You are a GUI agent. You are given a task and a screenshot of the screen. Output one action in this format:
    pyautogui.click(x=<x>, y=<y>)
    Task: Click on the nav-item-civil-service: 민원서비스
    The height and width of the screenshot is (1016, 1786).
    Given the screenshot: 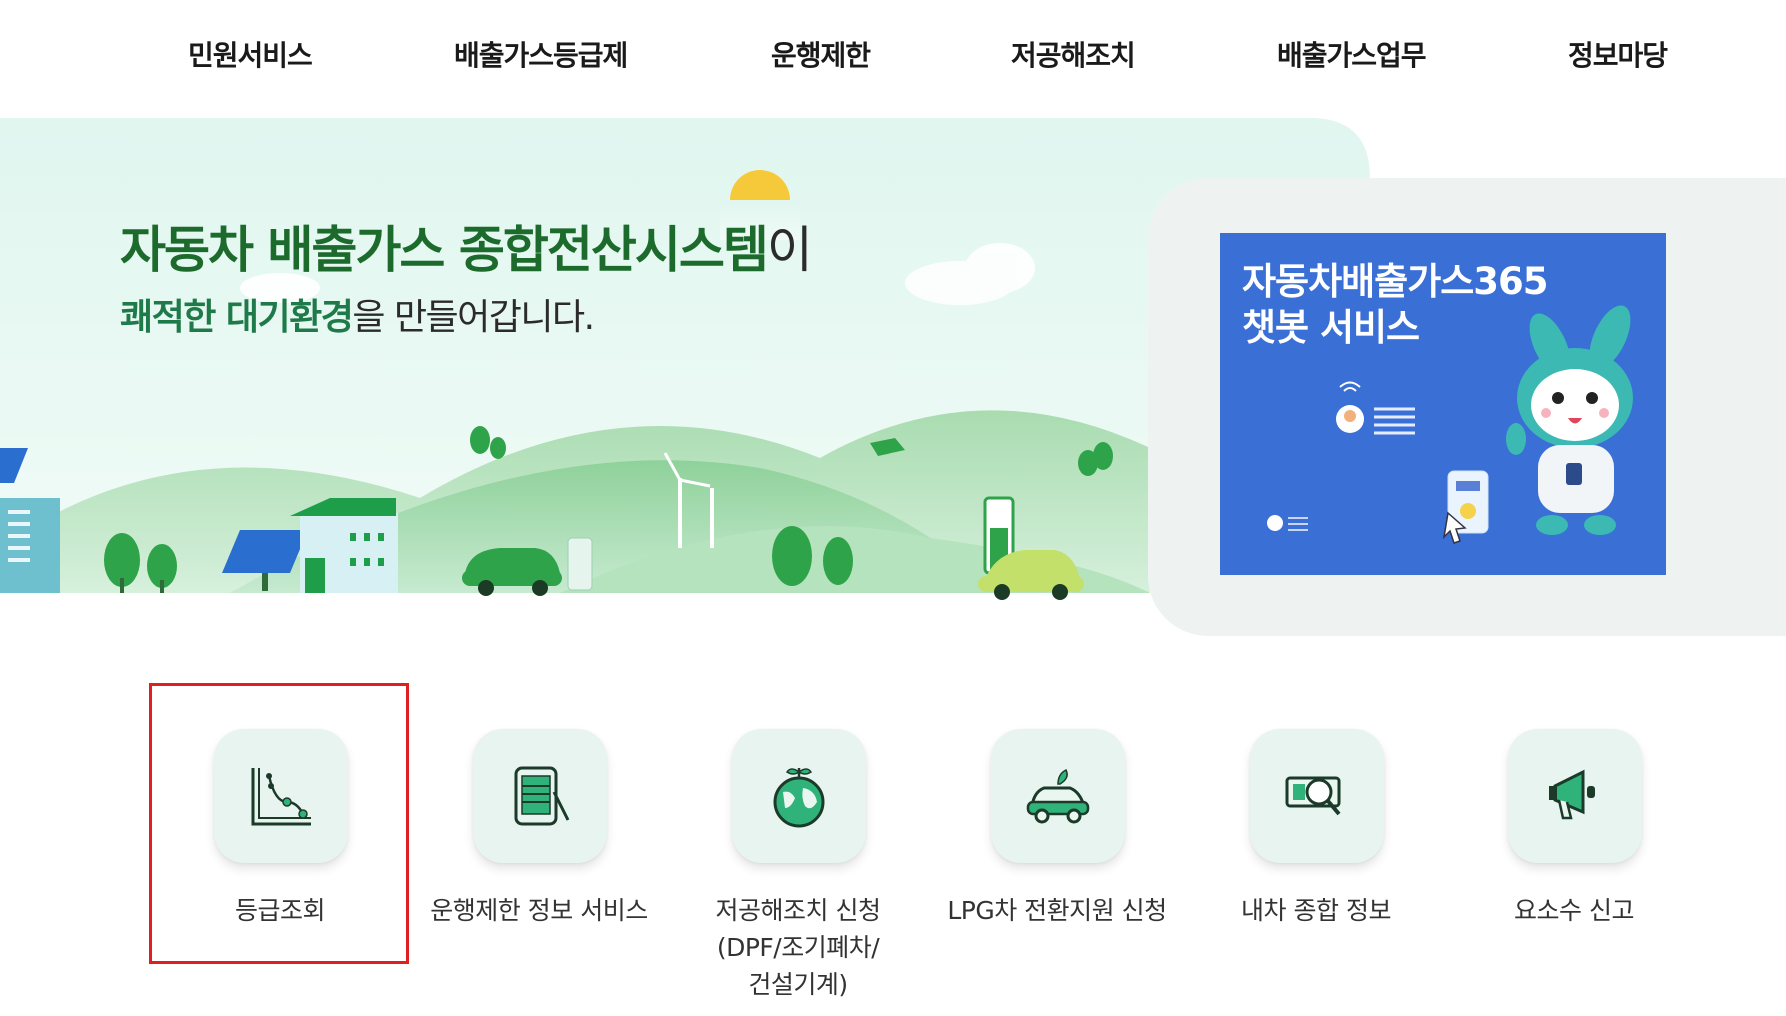 What is the action you would take?
    pyautogui.click(x=250, y=54)
    